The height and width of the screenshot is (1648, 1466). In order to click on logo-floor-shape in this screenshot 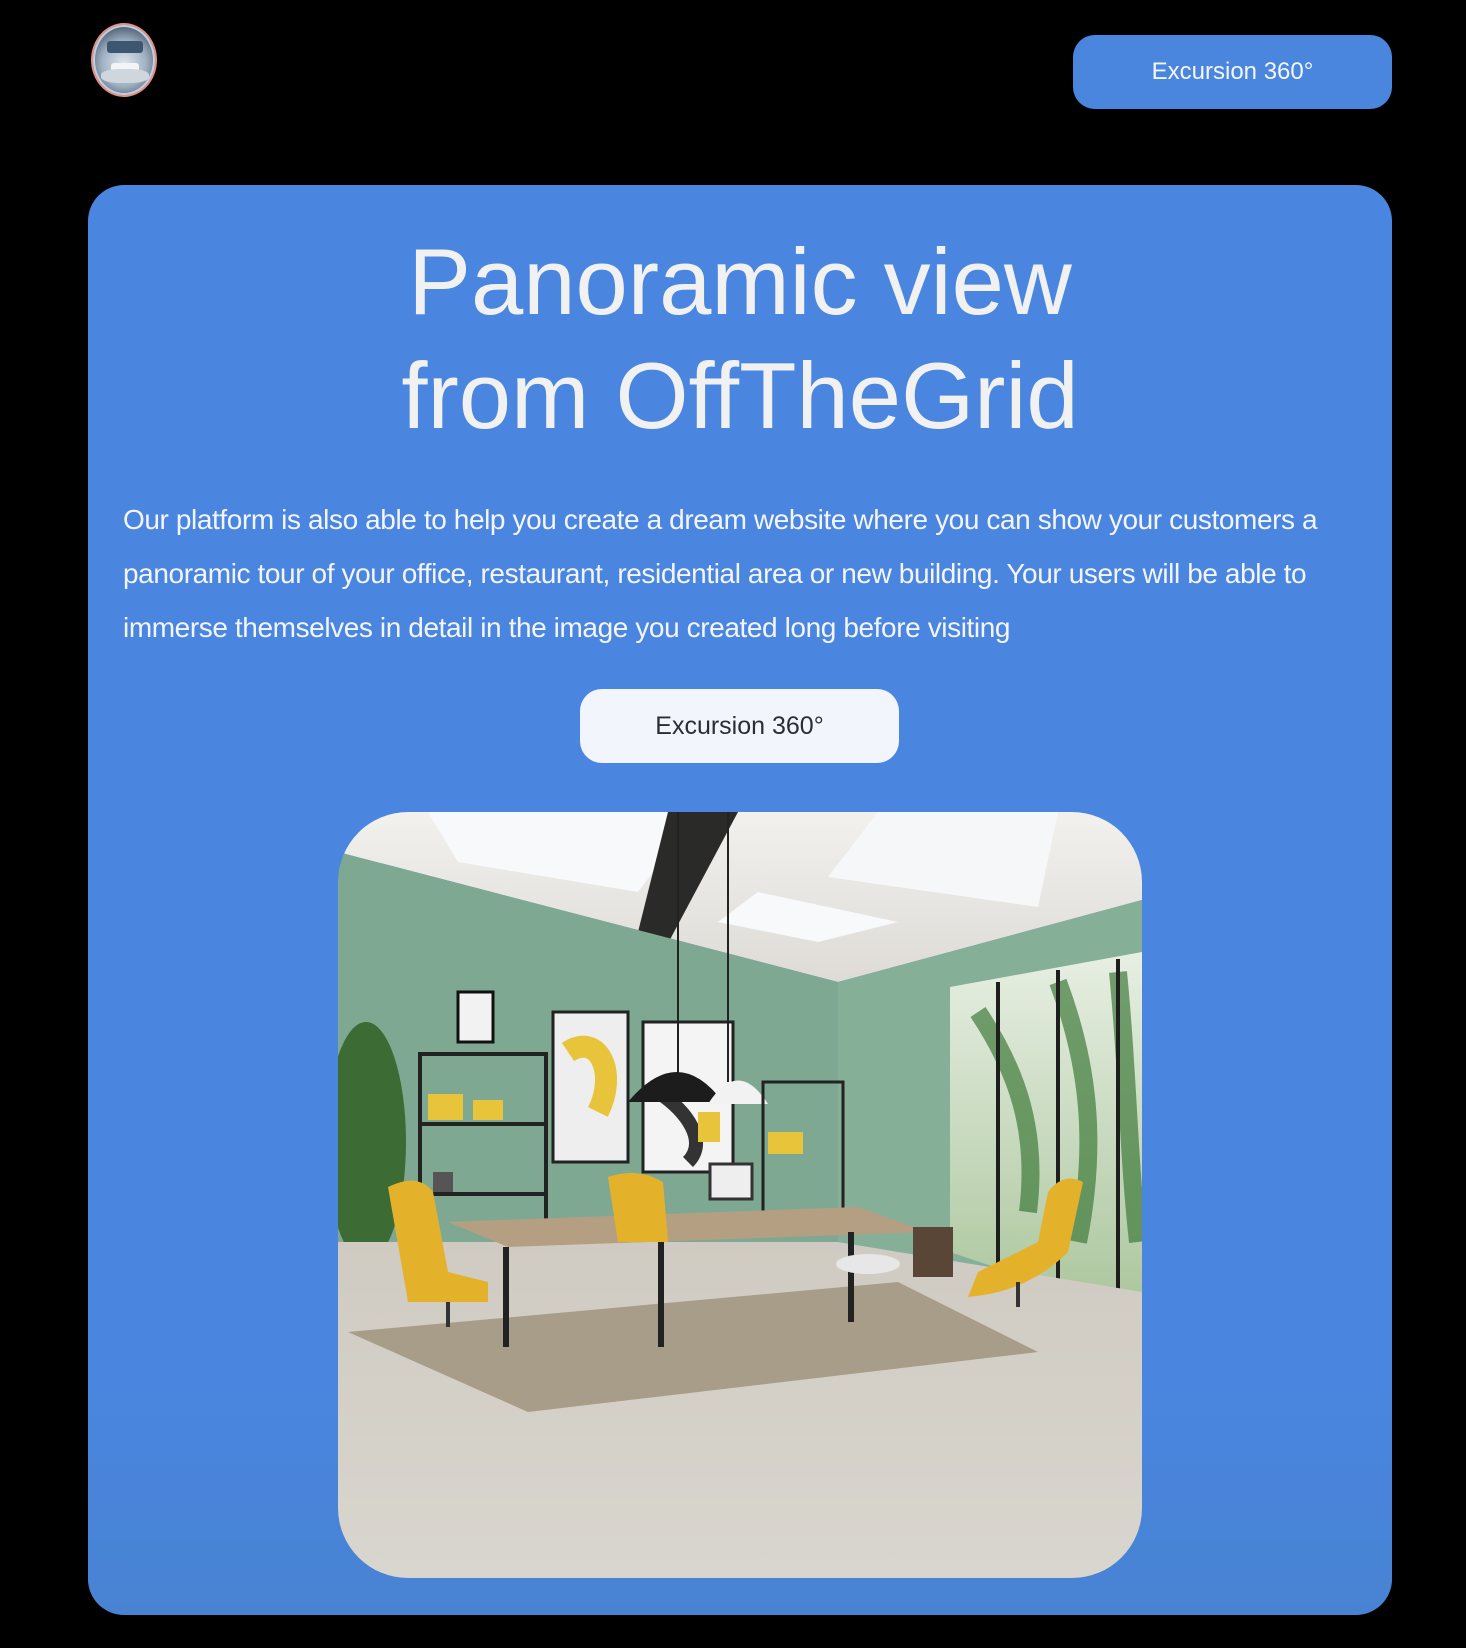, I will do `click(125, 76)`.